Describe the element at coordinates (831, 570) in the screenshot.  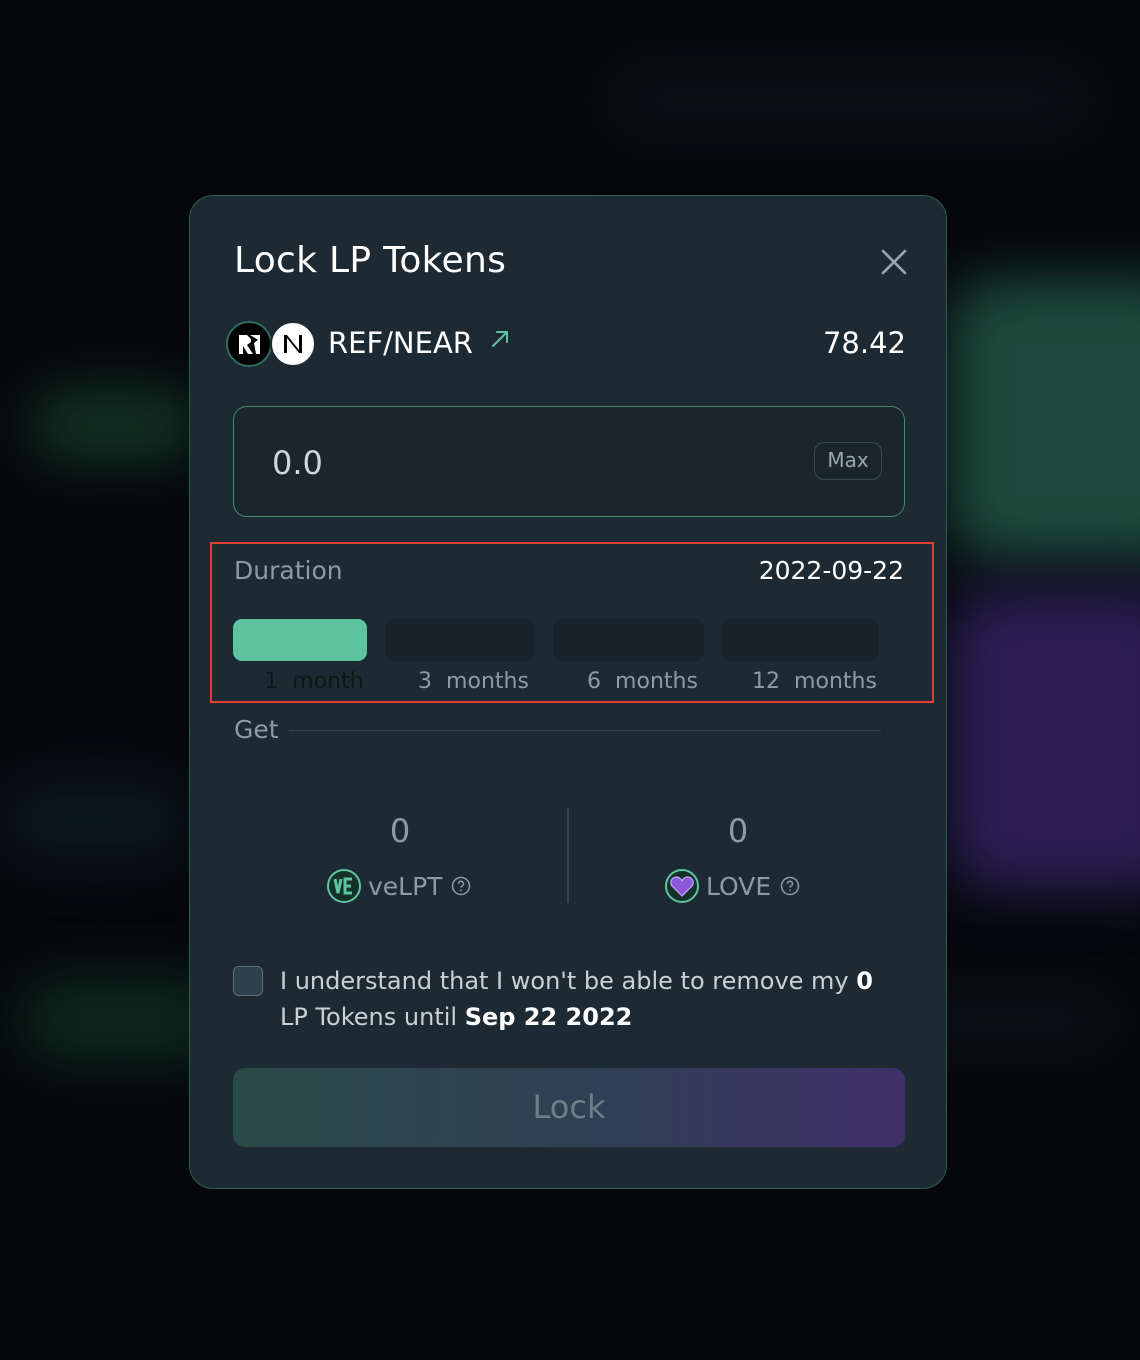
I see `unlock-date: 2022-09-22` at that location.